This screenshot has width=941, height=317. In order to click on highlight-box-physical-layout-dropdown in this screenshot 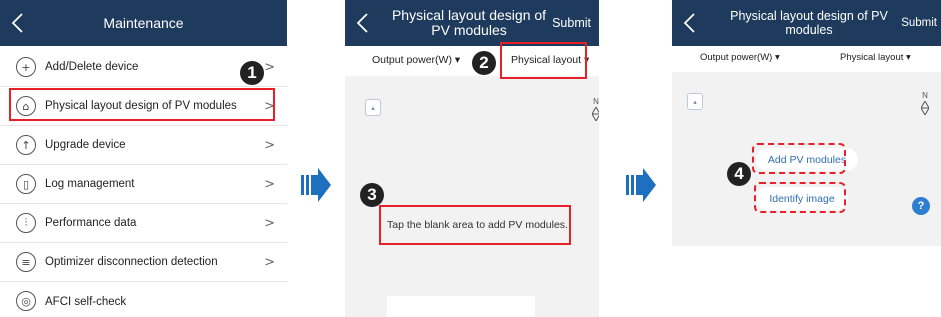, I will do `click(543, 60)`.